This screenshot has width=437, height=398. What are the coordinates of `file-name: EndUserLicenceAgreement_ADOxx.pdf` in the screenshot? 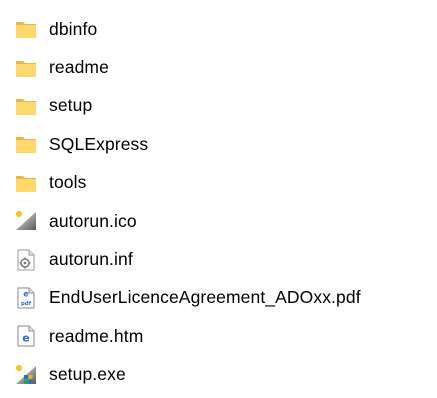 It's located at (205, 297).